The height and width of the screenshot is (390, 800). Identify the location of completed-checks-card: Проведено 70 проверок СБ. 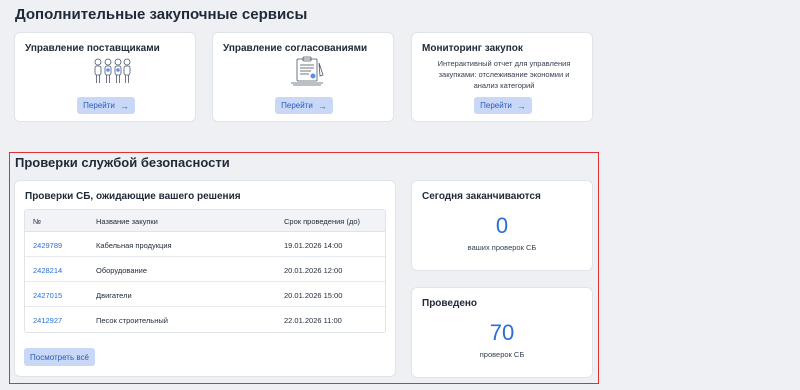
(502, 332).